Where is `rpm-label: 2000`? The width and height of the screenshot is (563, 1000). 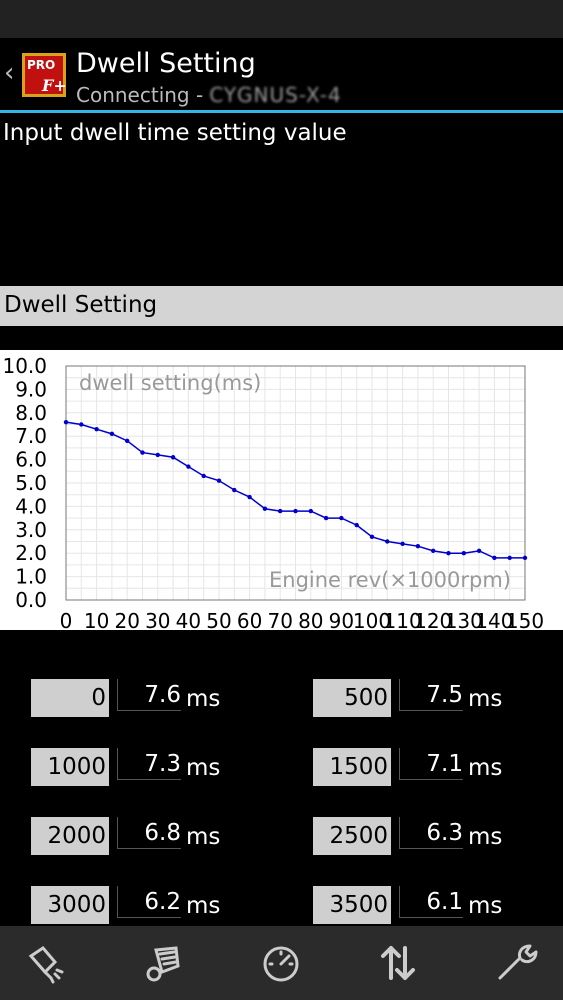 rpm-label: 2000 is located at coordinates (70, 836).